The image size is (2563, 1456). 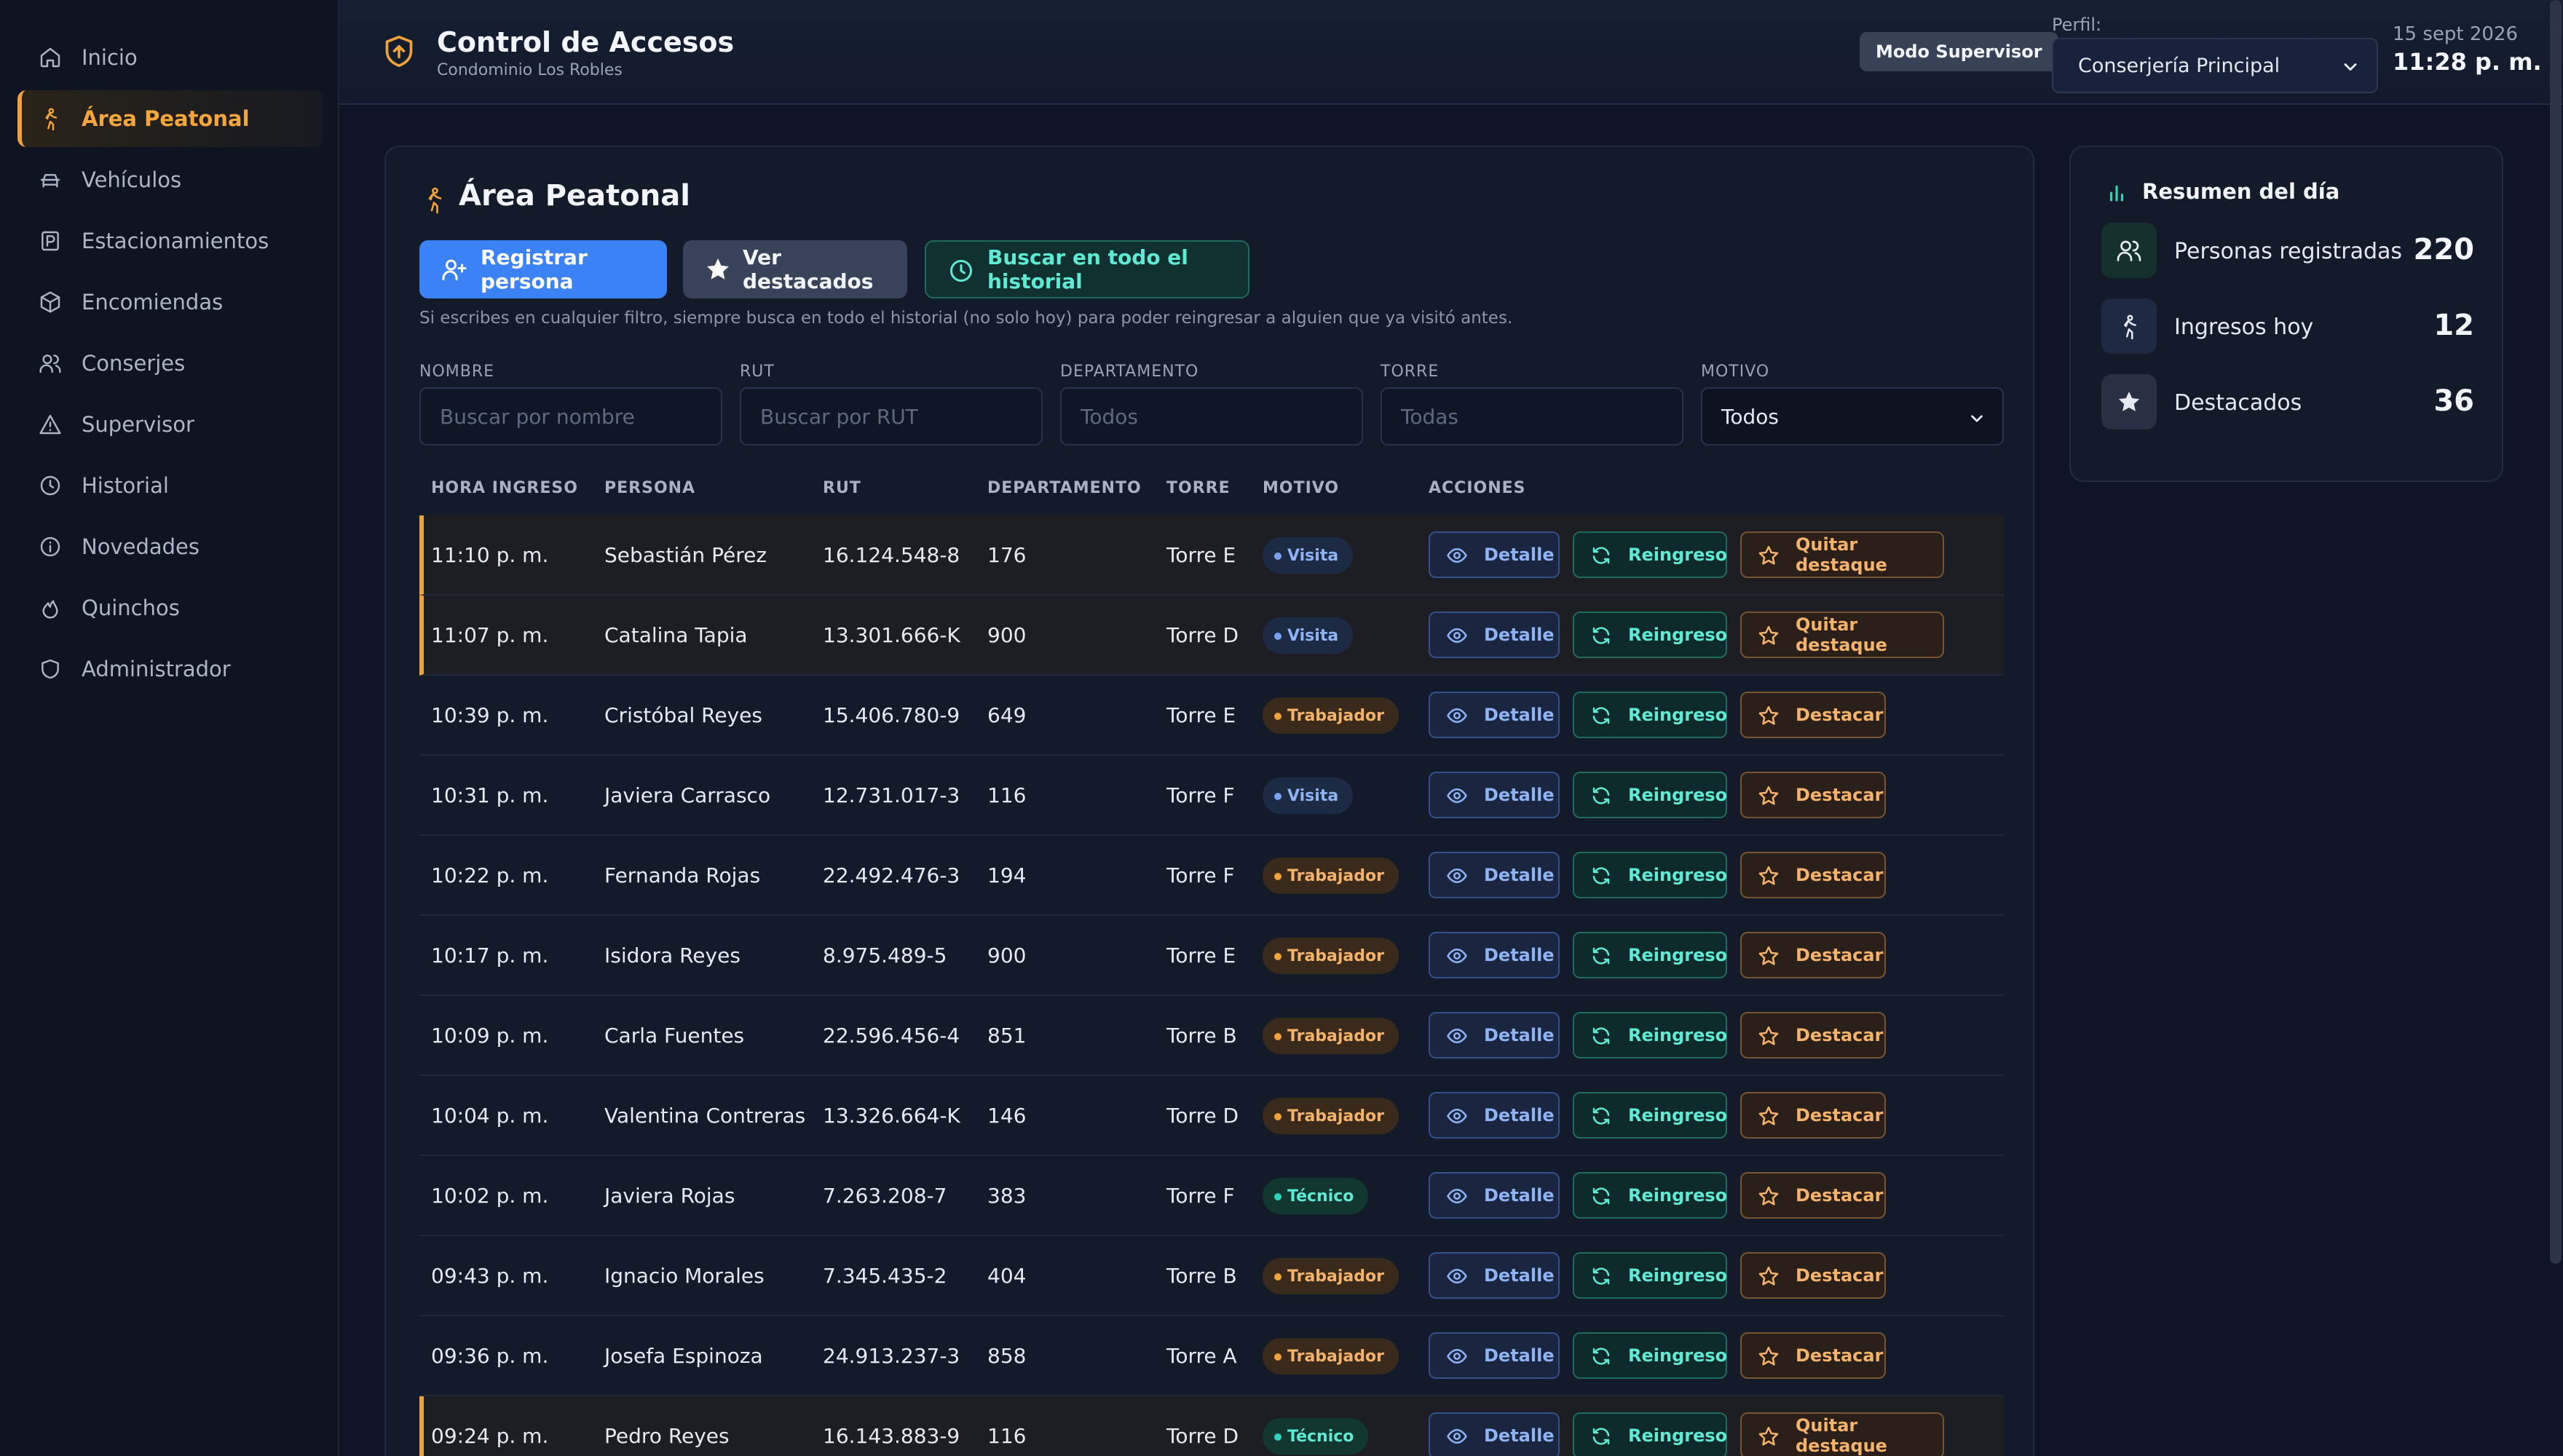 What do you see at coordinates (543, 269) in the screenshot?
I see `register-person-button: Registrar persona` at bounding box center [543, 269].